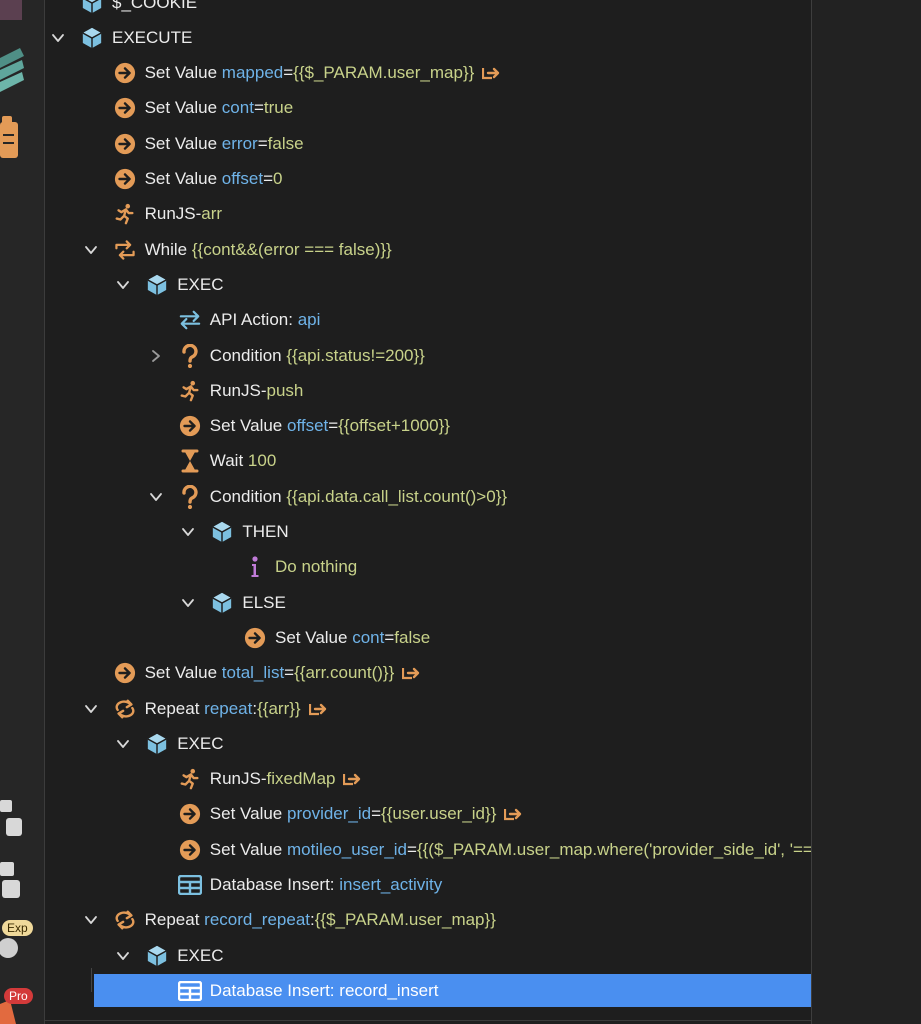  Describe the element at coordinates (499, 991) in the screenshot. I see `tree-row-db-record: Database Insert: record_insert` at that location.